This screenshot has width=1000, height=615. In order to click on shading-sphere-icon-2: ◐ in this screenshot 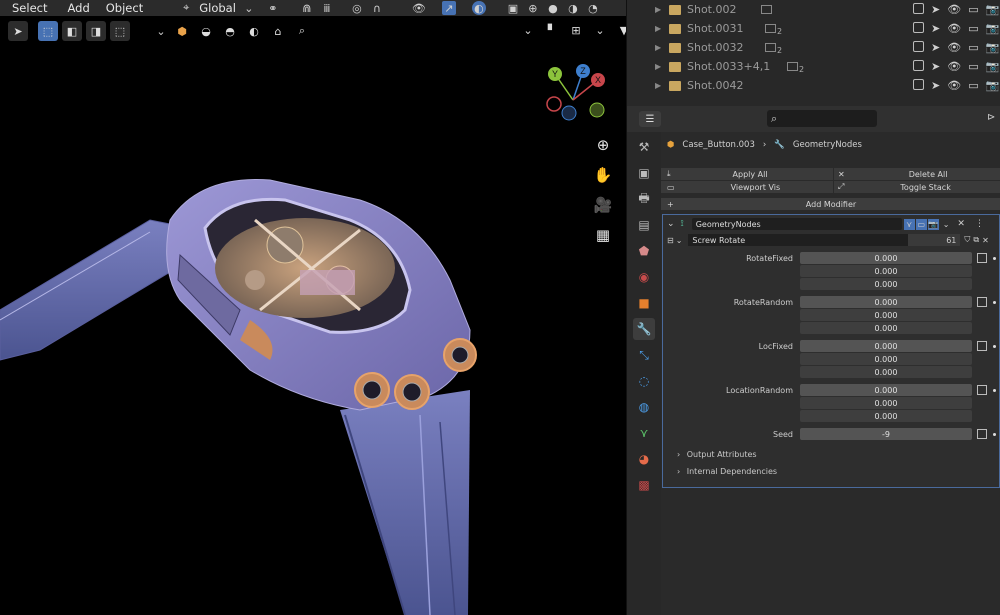, I will do `click(254, 31)`.